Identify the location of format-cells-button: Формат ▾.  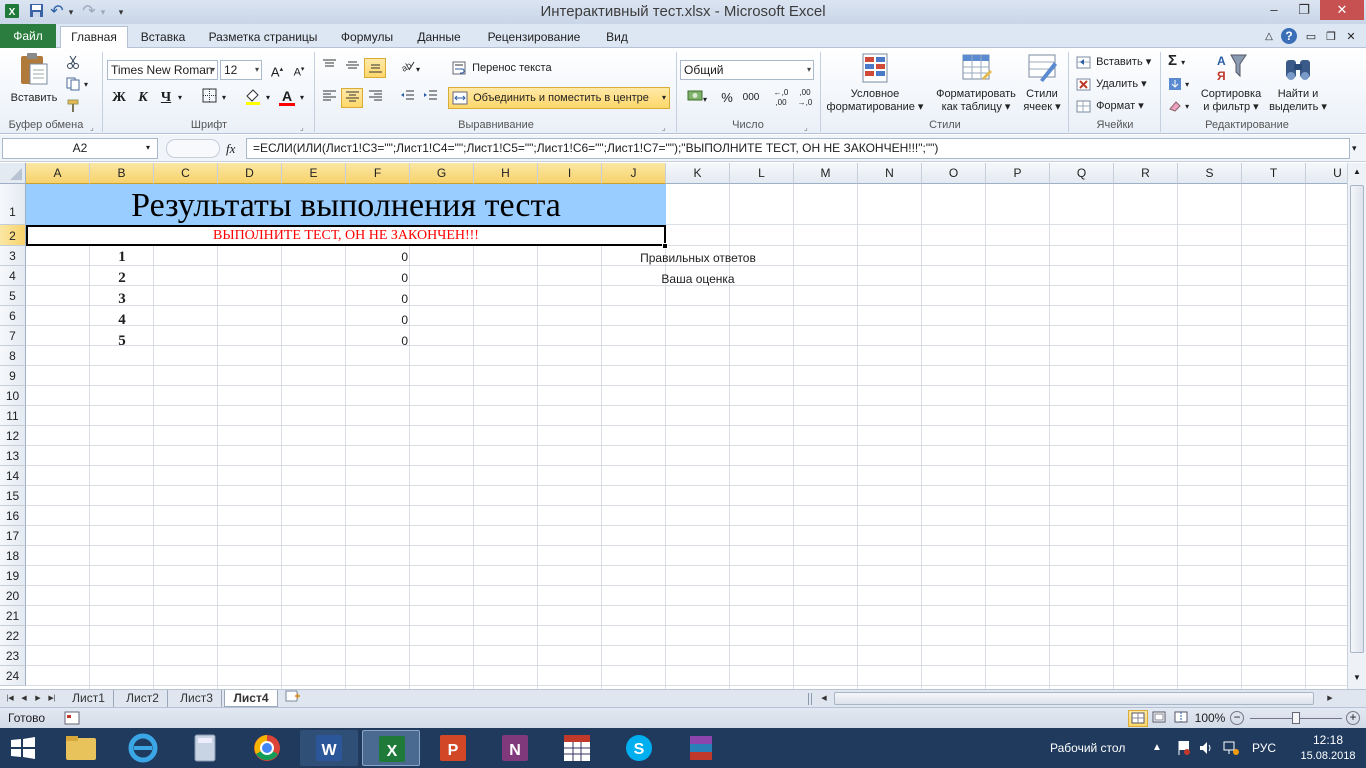
(1110, 106).